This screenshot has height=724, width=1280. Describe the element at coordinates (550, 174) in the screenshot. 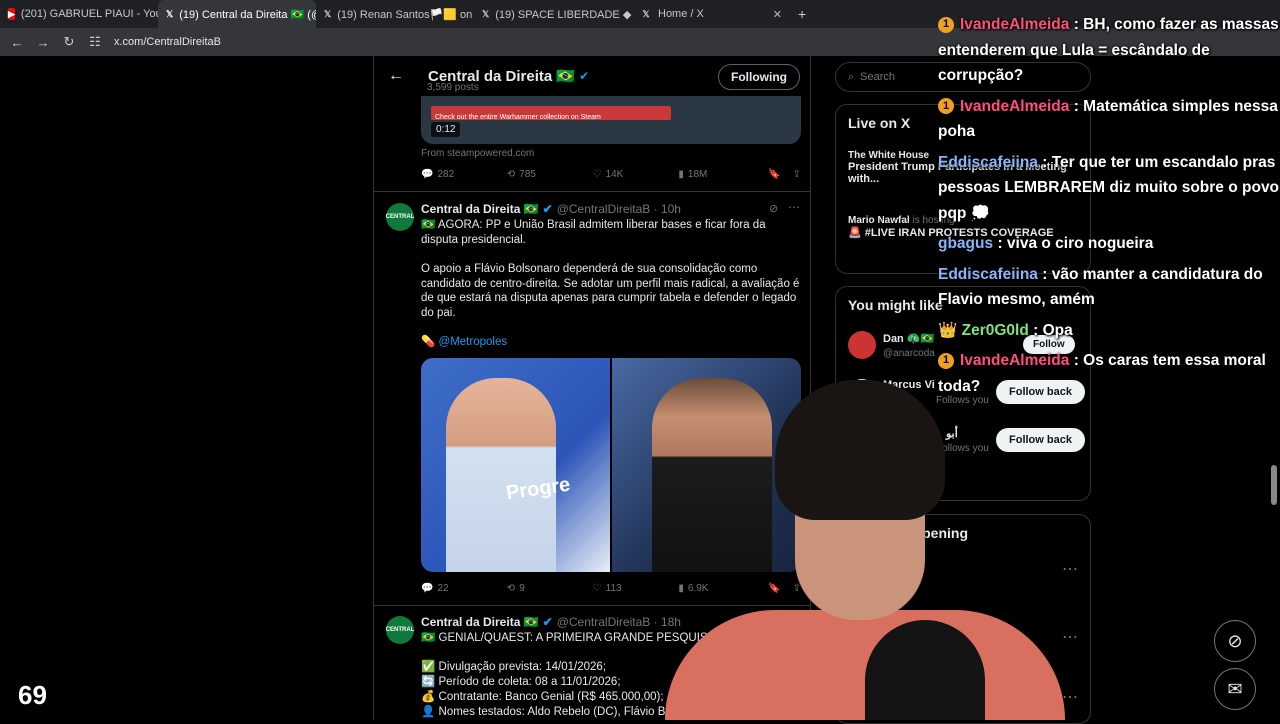

I see `repost-button: ⟲ 785` at that location.